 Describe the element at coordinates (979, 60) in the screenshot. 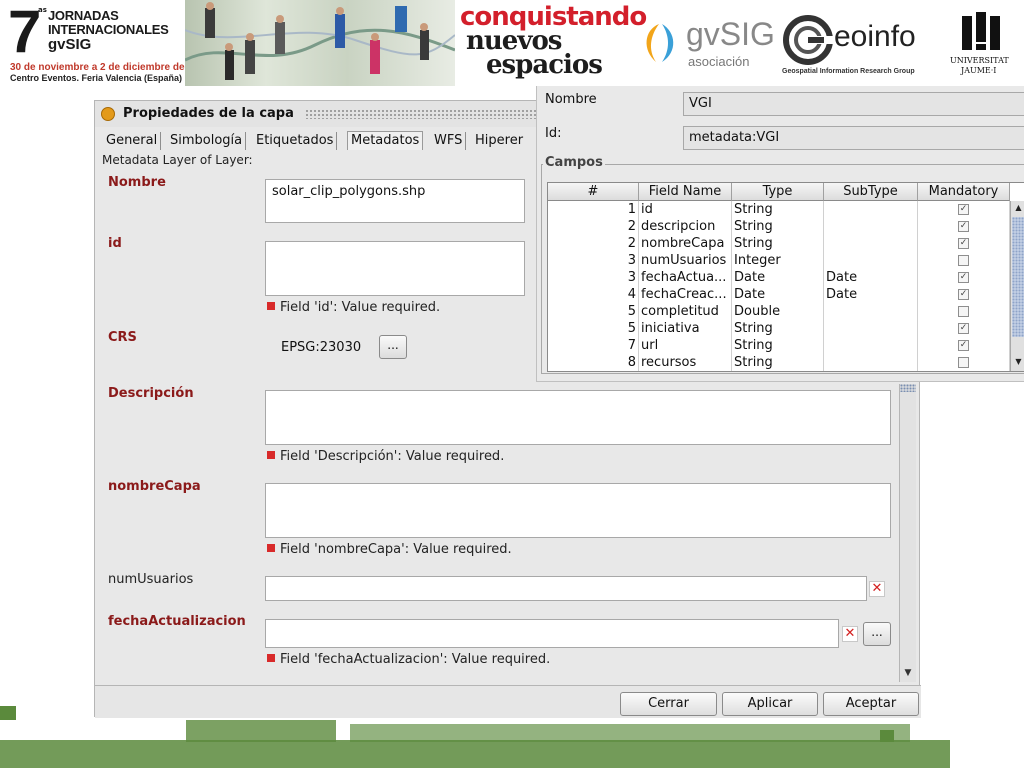

I see `uji-line1: UNIVERSITAT` at that location.